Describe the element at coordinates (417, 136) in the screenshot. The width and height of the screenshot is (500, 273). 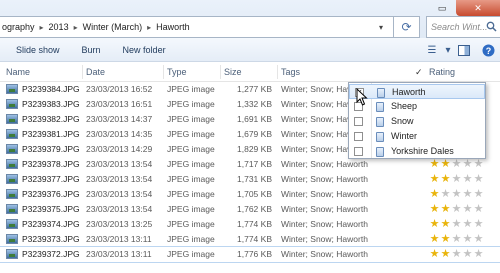
I see `tag-menu-item: Winter` at that location.